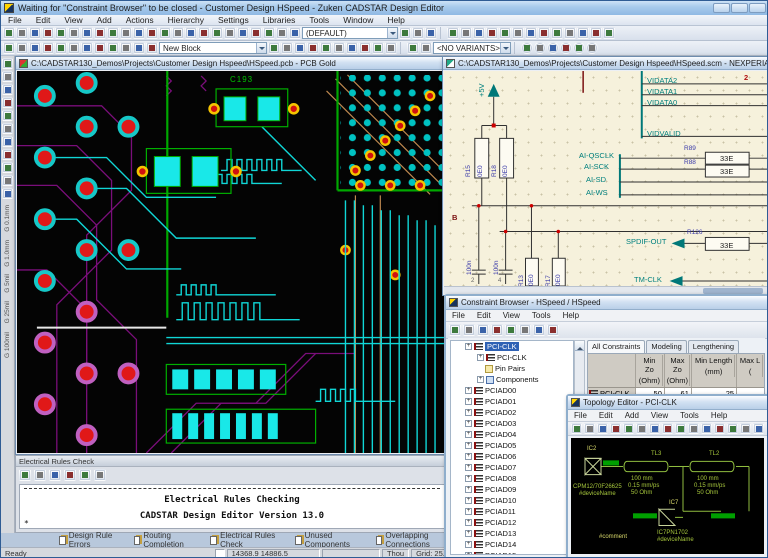  What do you see at coordinates (365, 48) in the screenshot?
I see `teardrop-icon` at bounding box center [365, 48].